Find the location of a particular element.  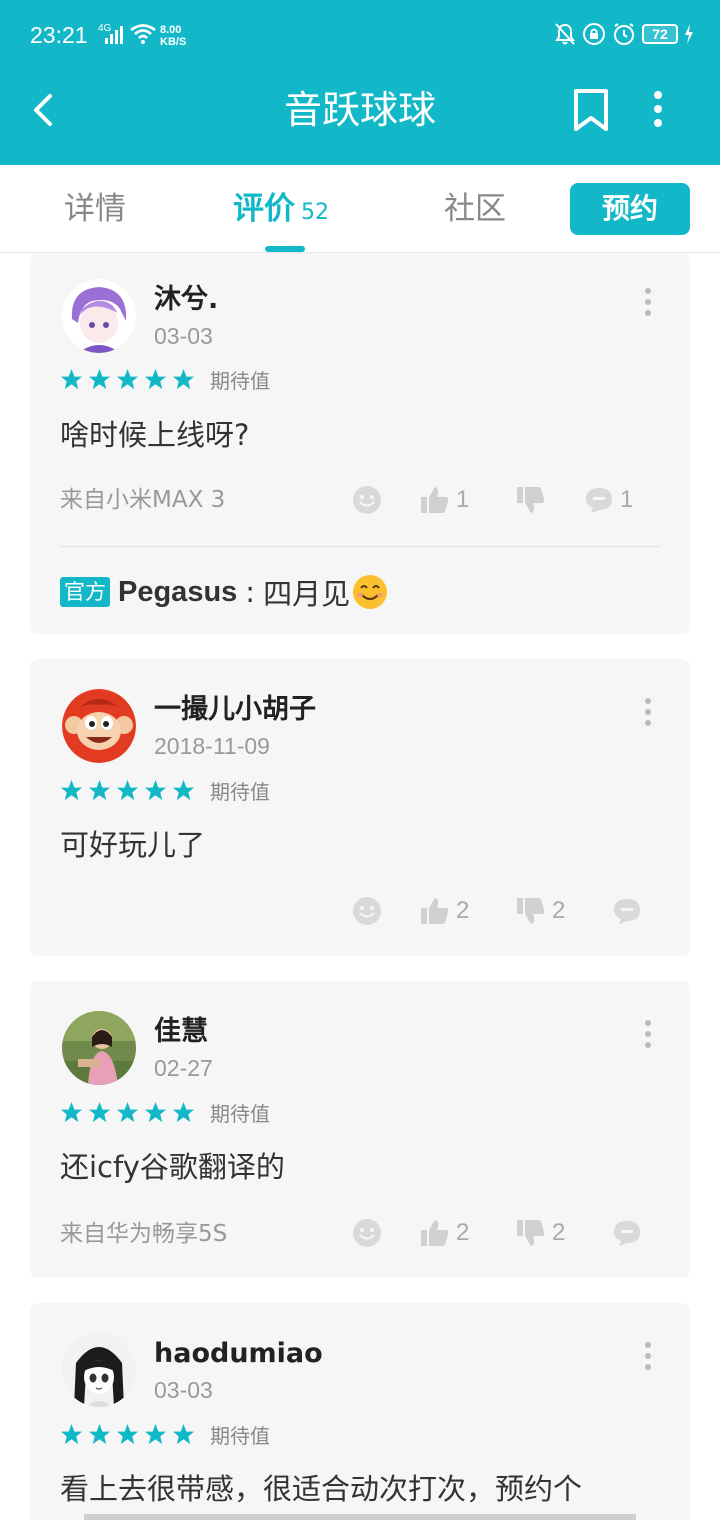

like-count: 1 is located at coordinates (463, 499).